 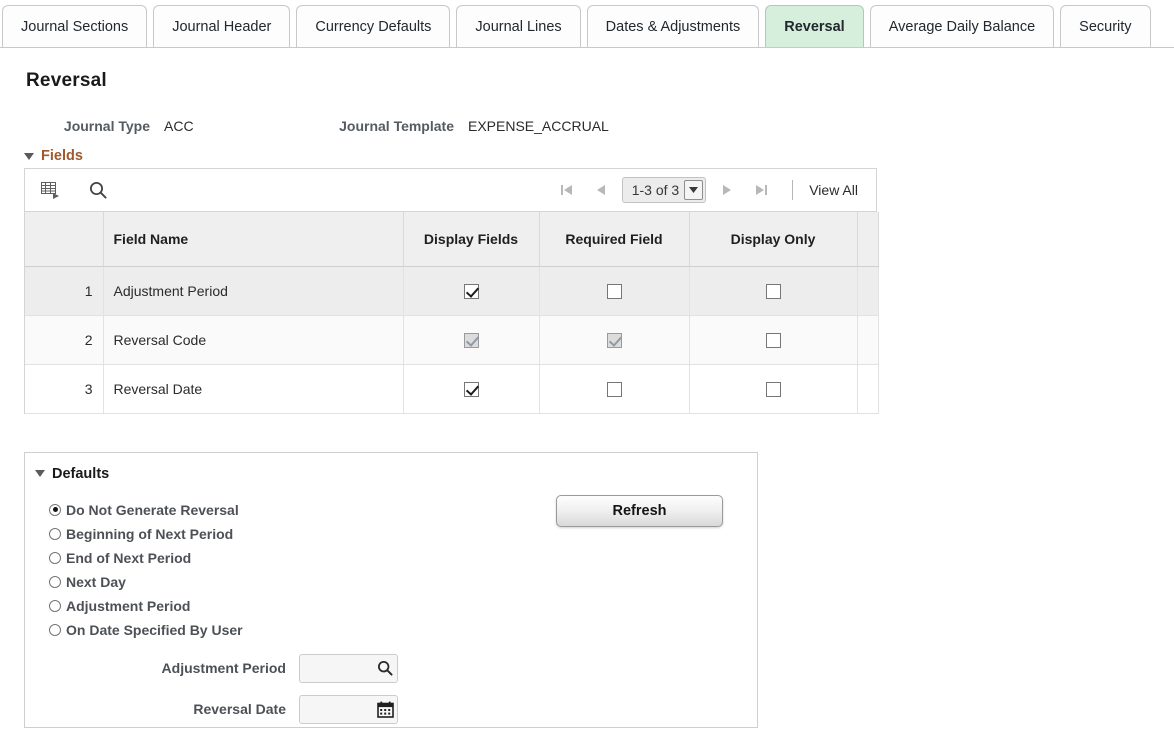 What do you see at coordinates (403, 558) in the screenshot?
I see `radio-end-of-next-period: End of Next Period` at bounding box center [403, 558].